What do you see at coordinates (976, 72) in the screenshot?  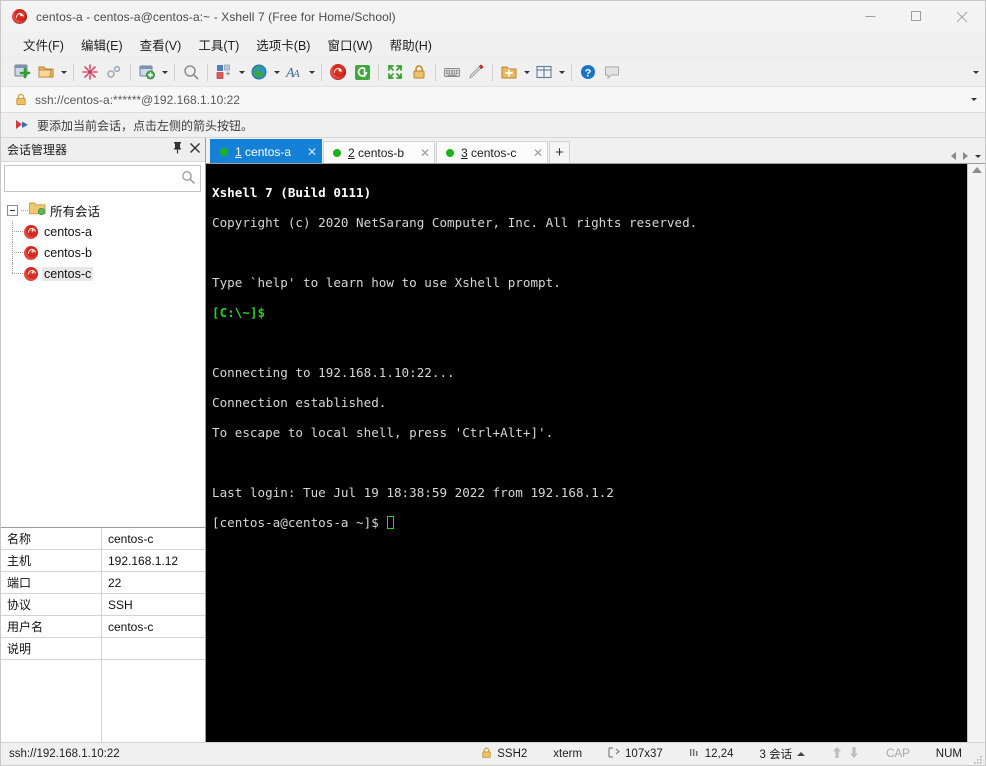 I see `toolbar-overflow-button` at bounding box center [976, 72].